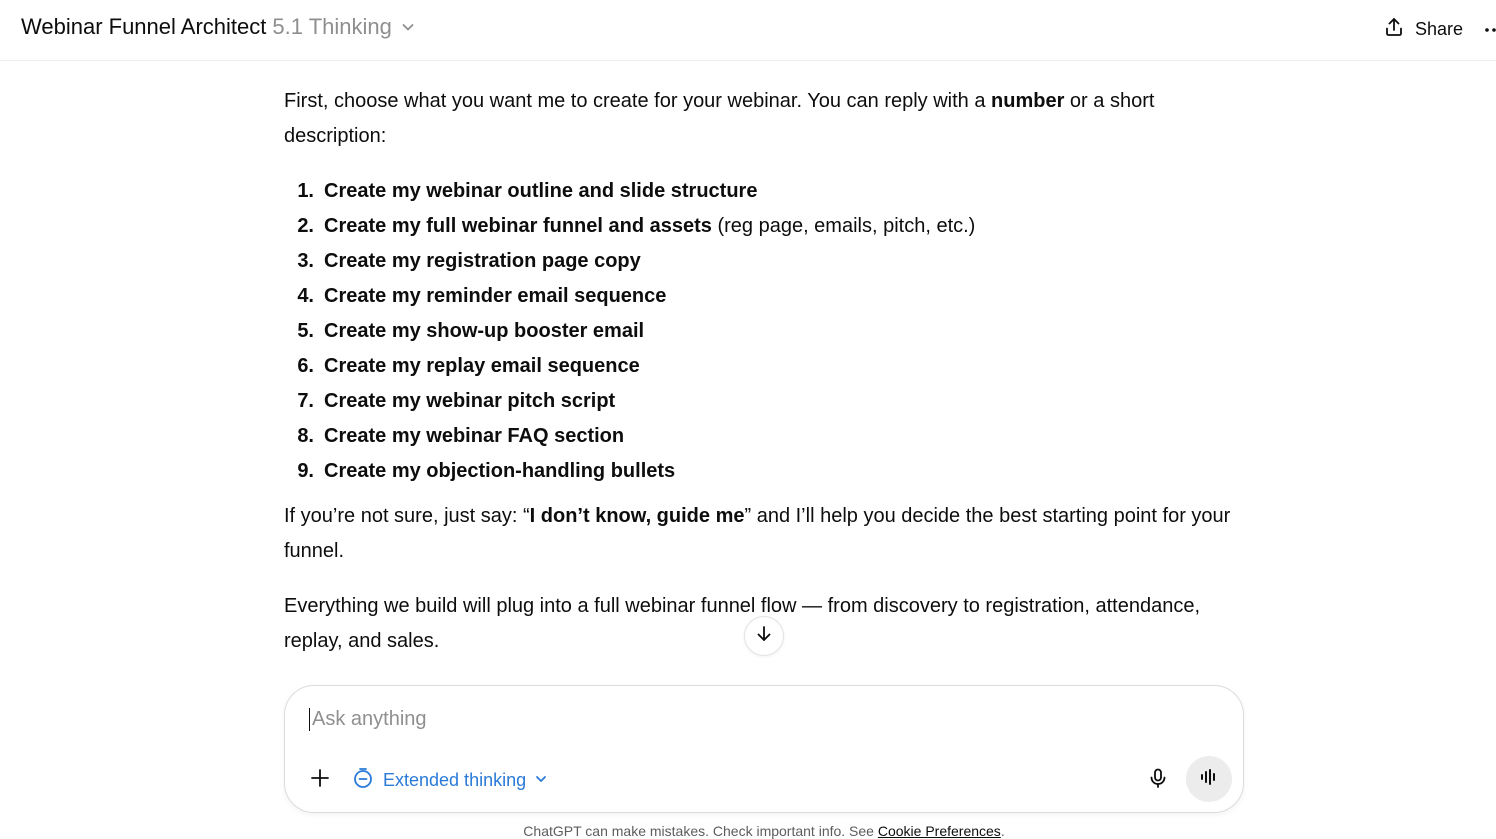 The image size is (1496, 839). What do you see at coordinates (482, 296) in the screenshot?
I see `list-item: 4. Create my reminder email sequence` at bounding box center [482, 296].